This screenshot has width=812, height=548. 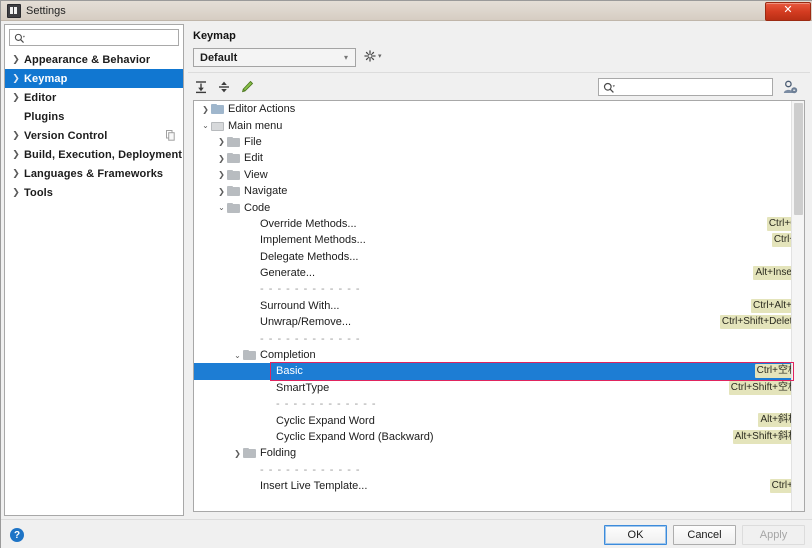 I want to click on sidebar-item-label: Keymap, so click(x=46, y=78).